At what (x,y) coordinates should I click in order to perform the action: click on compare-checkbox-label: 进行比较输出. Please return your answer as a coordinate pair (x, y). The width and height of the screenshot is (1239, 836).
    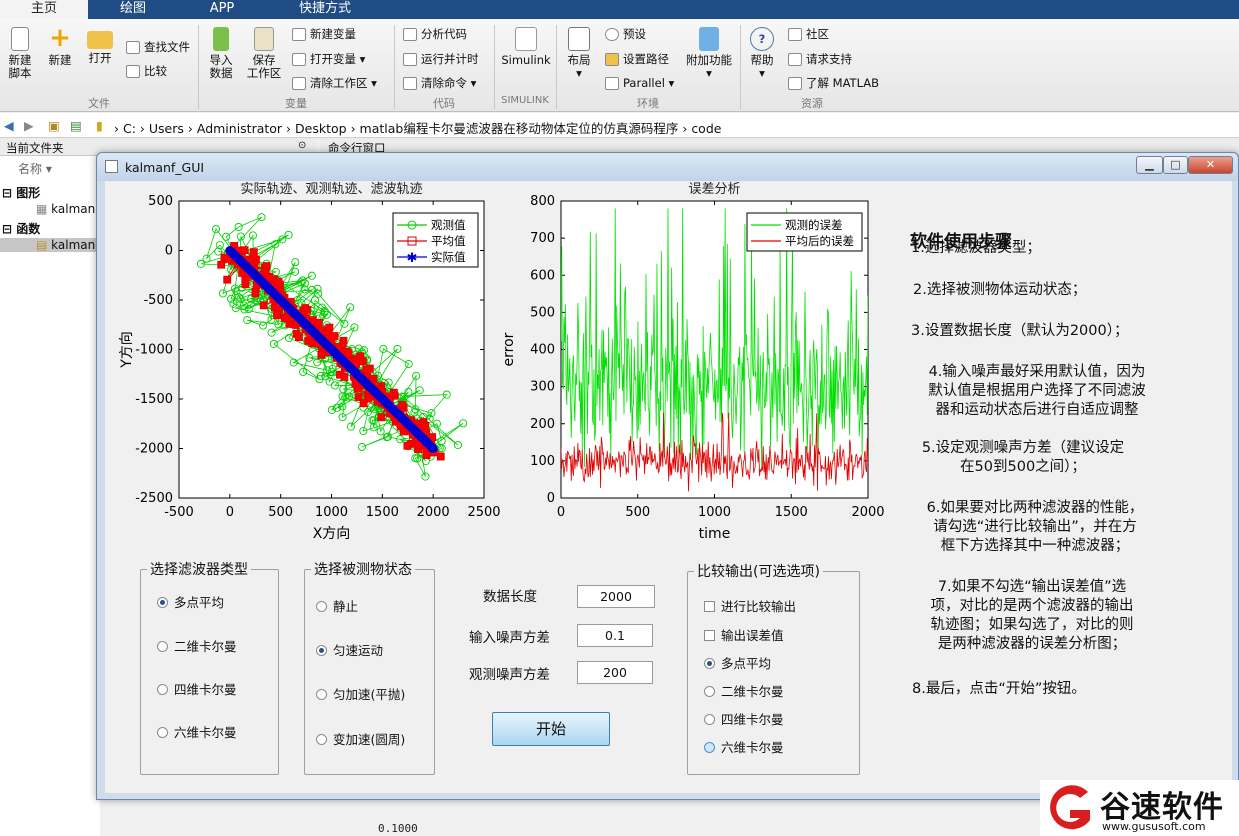
    Looking at the image, I should click on (759, 606).